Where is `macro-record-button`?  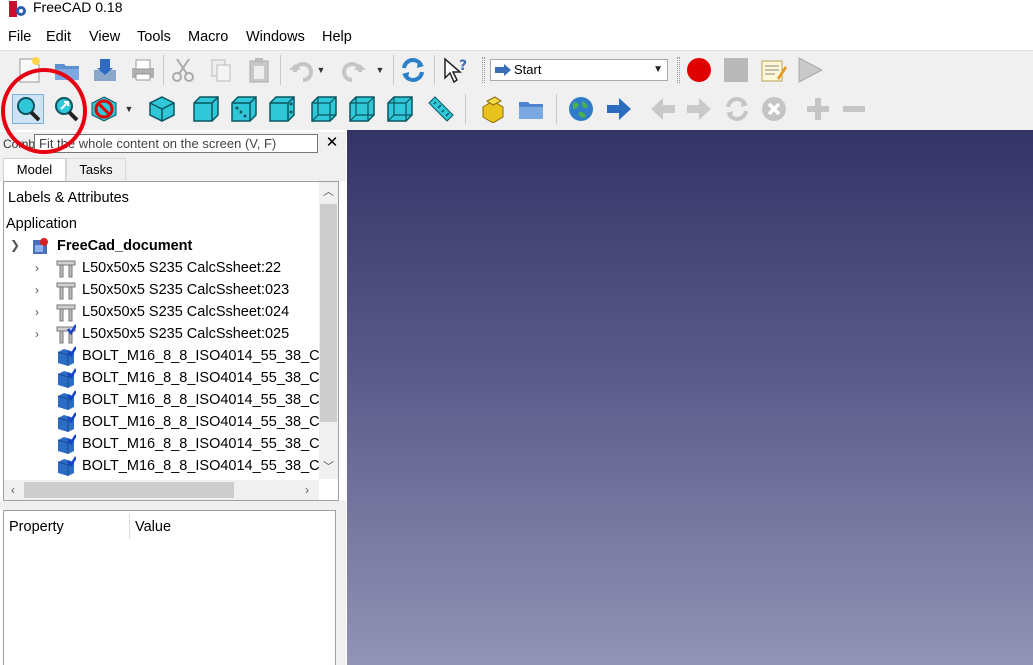
macro-record-button is located at coordinates (699, 70).